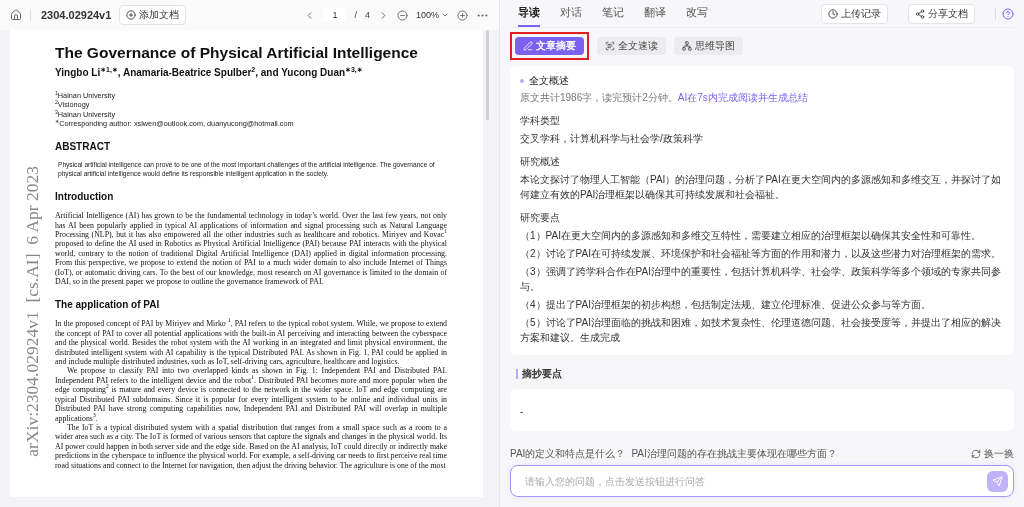 This screenshot has width=1024, height=507. I want to click on card-title: 全文概述, so click(549, 81).